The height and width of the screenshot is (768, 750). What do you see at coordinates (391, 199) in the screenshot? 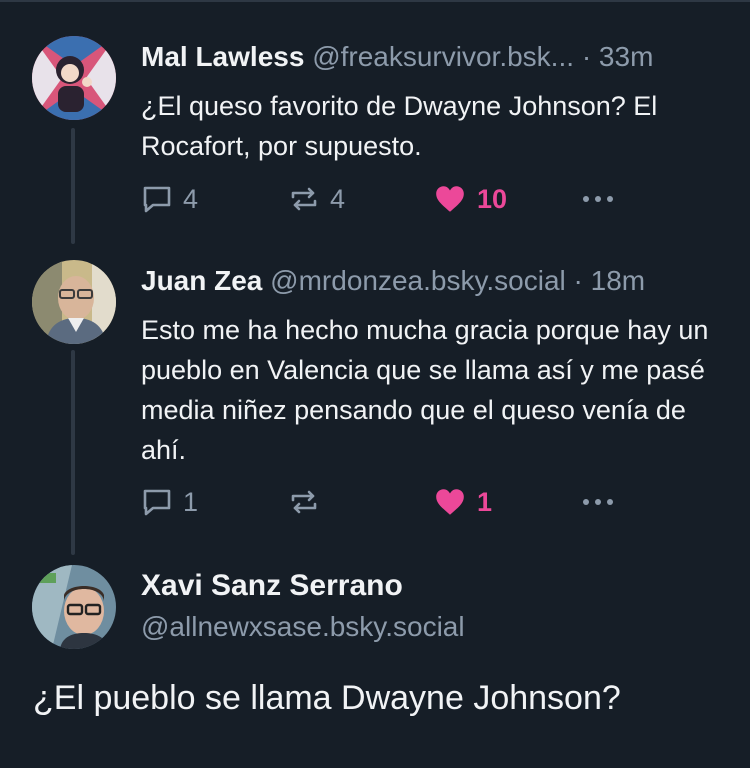
I see `post-actions: 4 4 10` at bounding box center [391, 199].